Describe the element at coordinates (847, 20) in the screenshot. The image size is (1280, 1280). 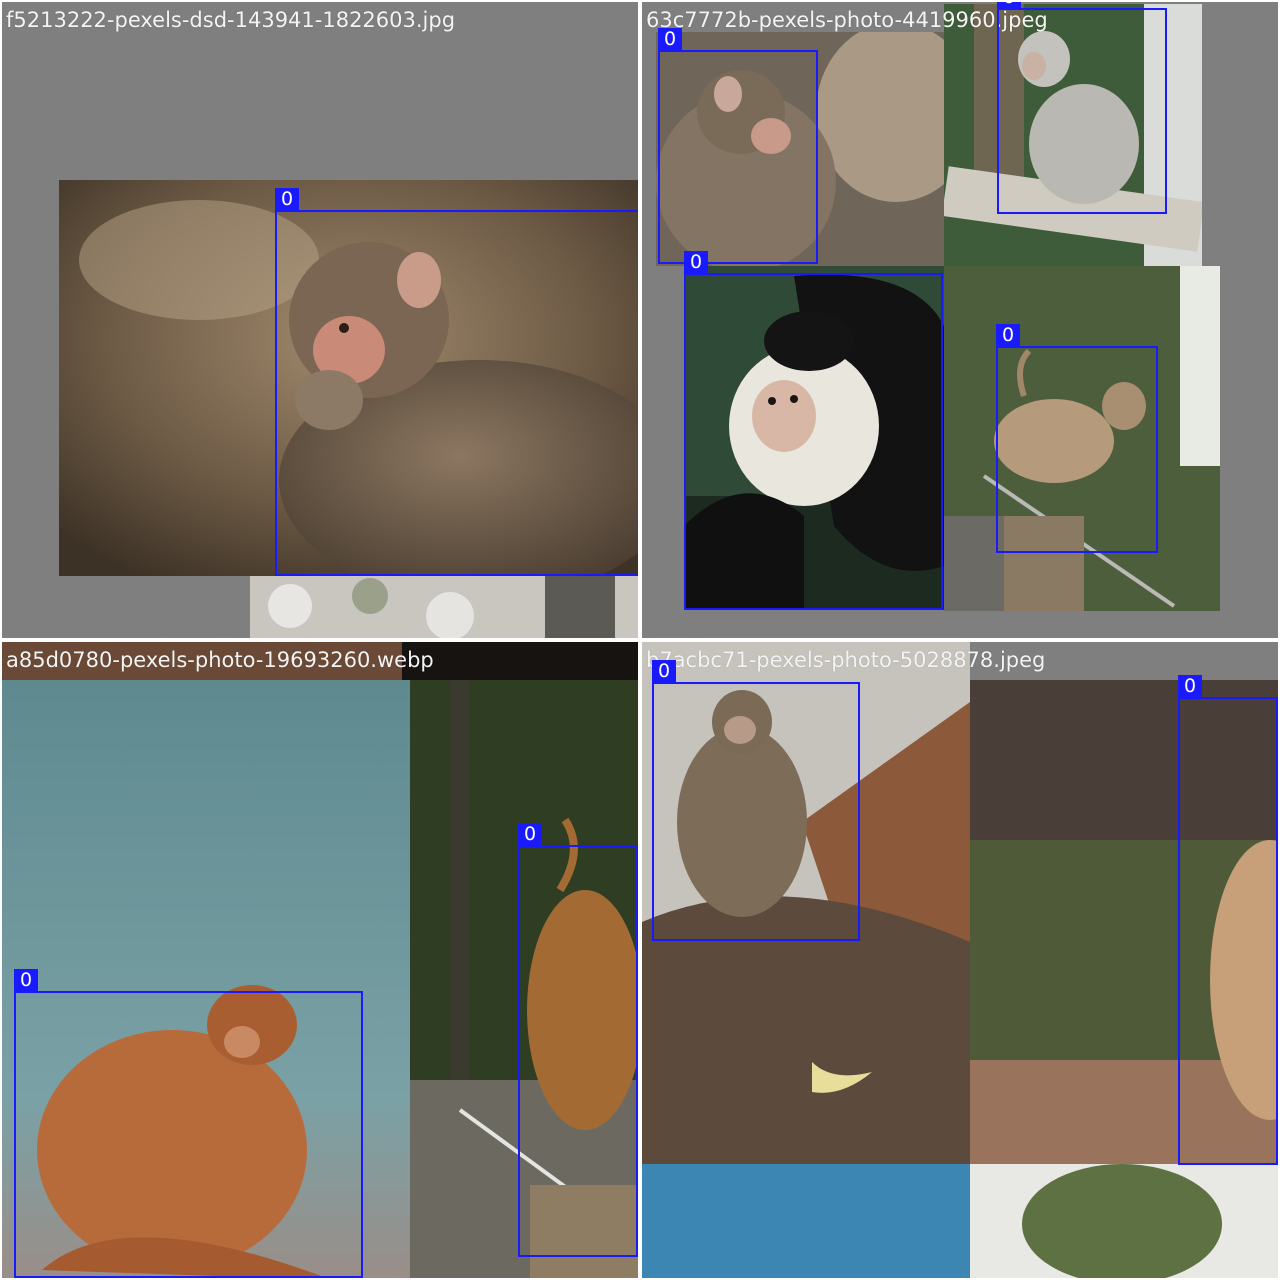
I see `image-filename: 63c7772b-pexels-photo-4419960.jpeg` at that location.